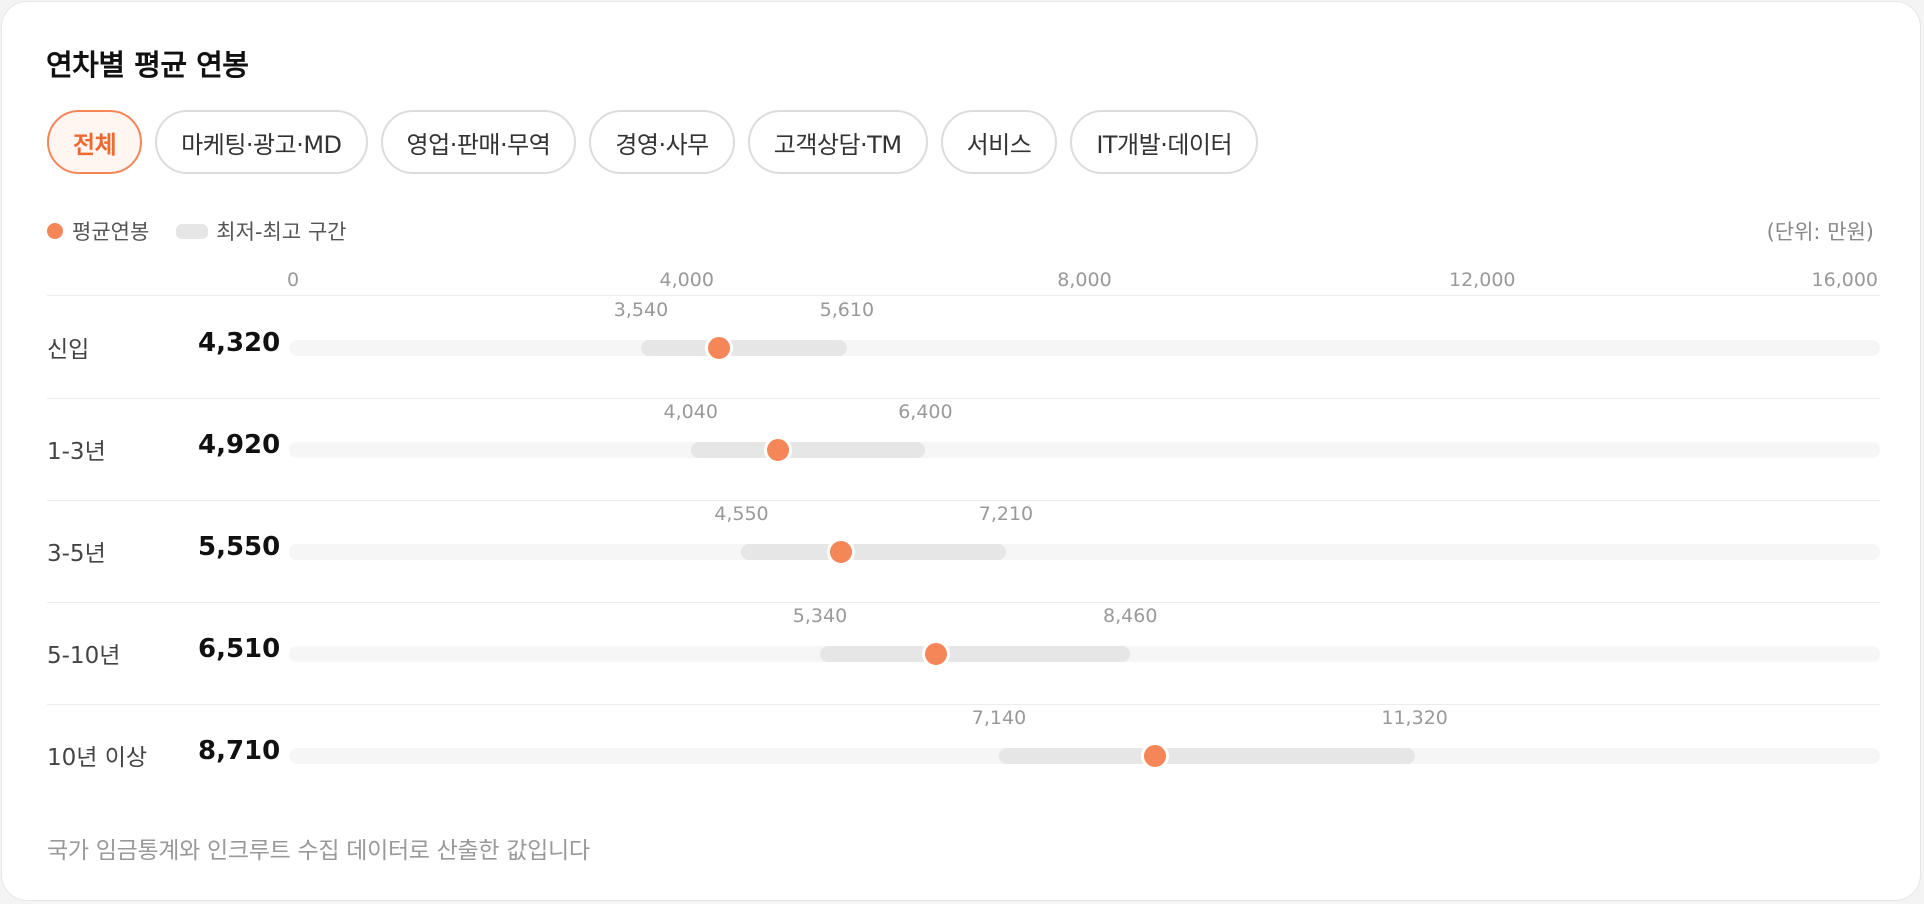 The image size is (1924, 904). Describe the element at coordinates (1130, 616) in the screenshot. I see `range-max-label: 8,460` at that location.